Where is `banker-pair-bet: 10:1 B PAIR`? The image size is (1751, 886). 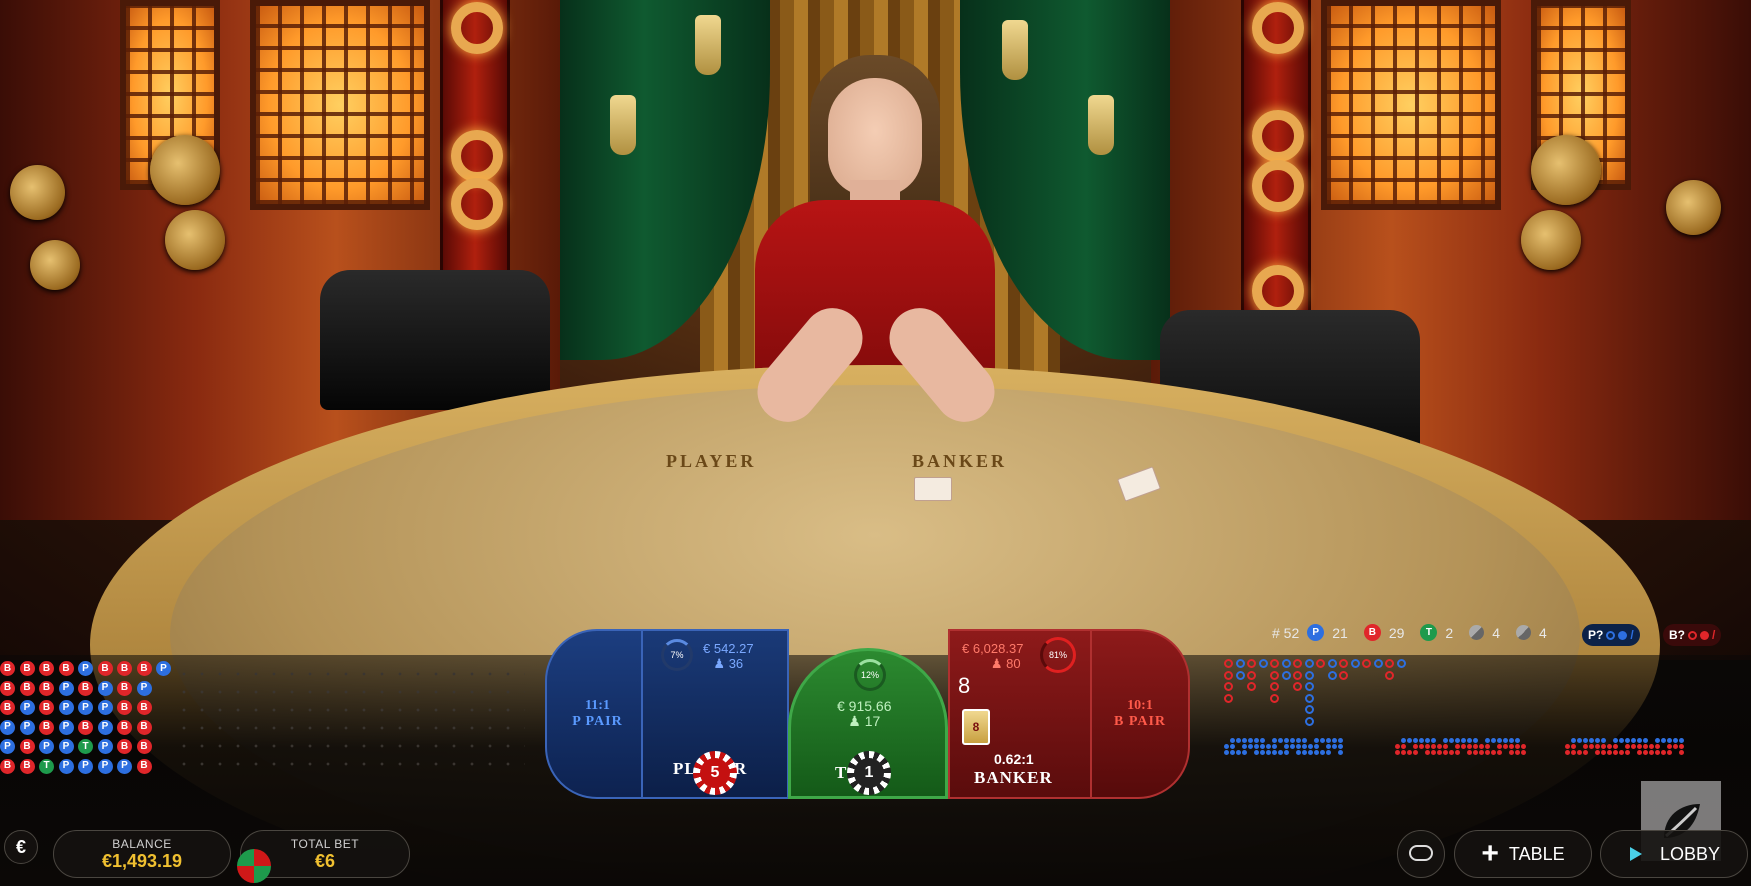
banker-pair-bet: 10:1 B PAIR is located at coordinates (1140, 714).